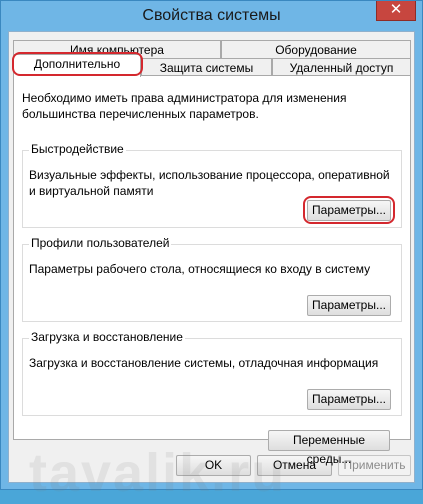 The height and width of the screenshot is (504, 423). Describe the element at coordinates (107, 337) in the screenshot. I see `startup-title: Загрузка и восстановление` at that location.